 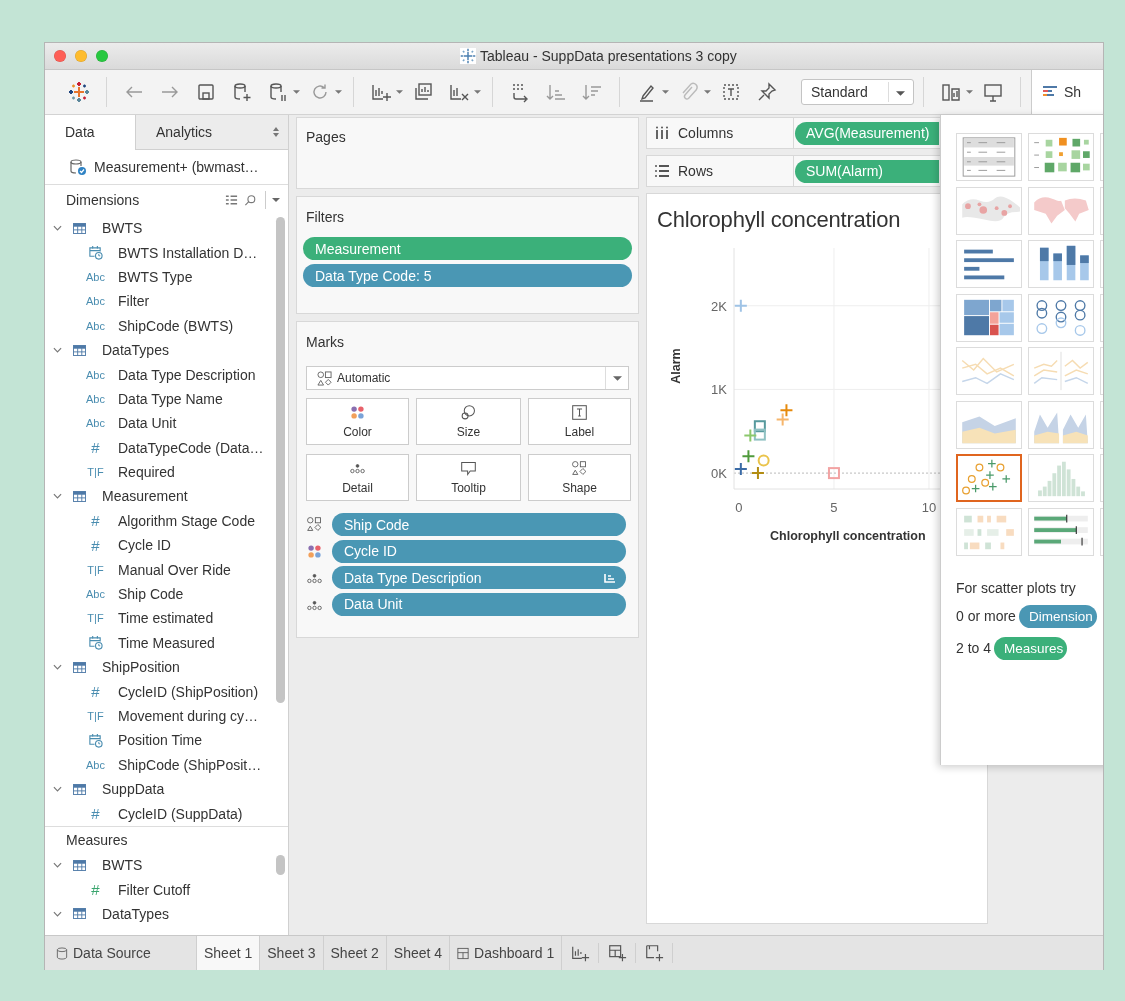 What do you see at coordinates (187, 374) in the screenshot?
I see `field-name: Data Type Description` at bounding box center [187, 374].